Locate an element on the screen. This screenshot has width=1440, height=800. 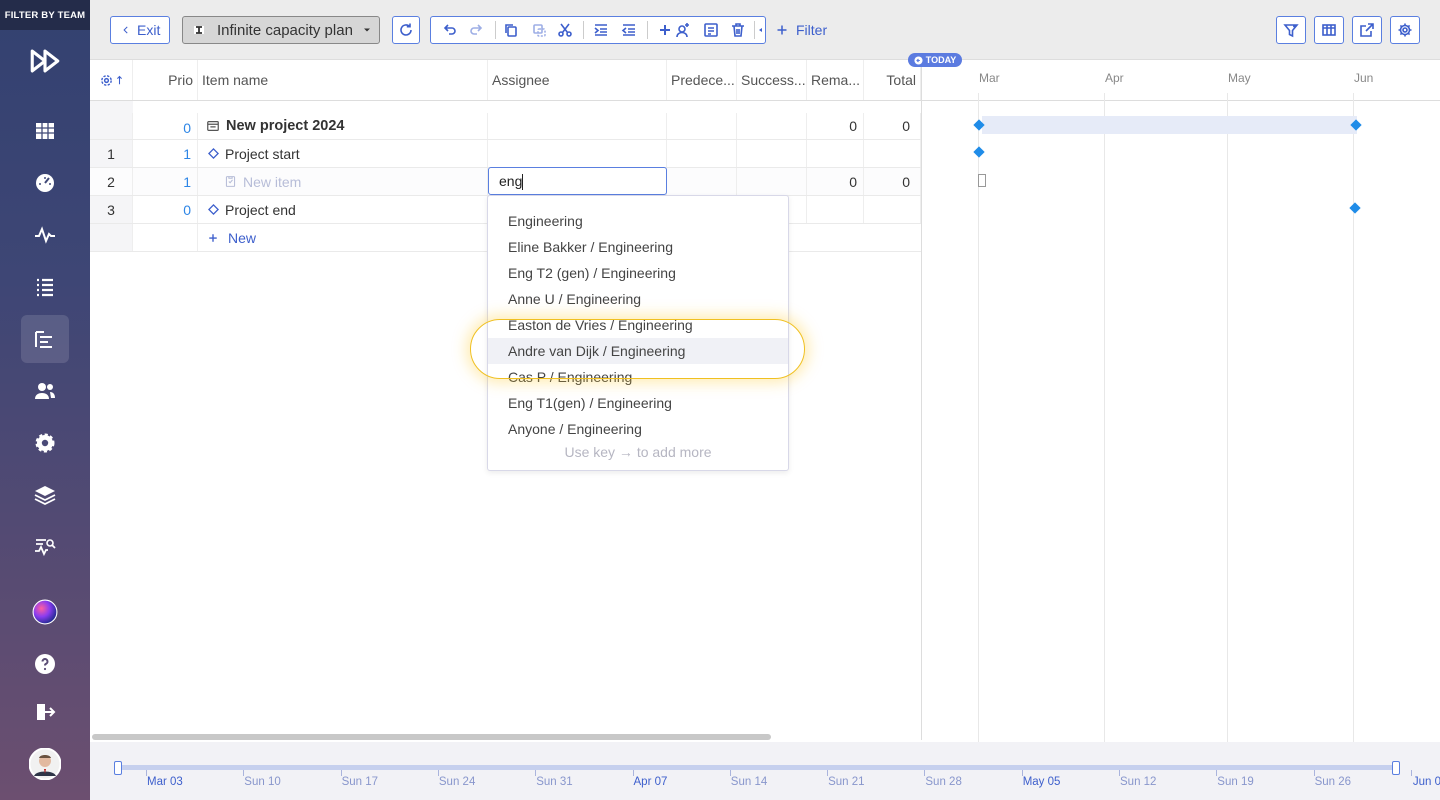
layers-icon is located at coordinates (45, 495).